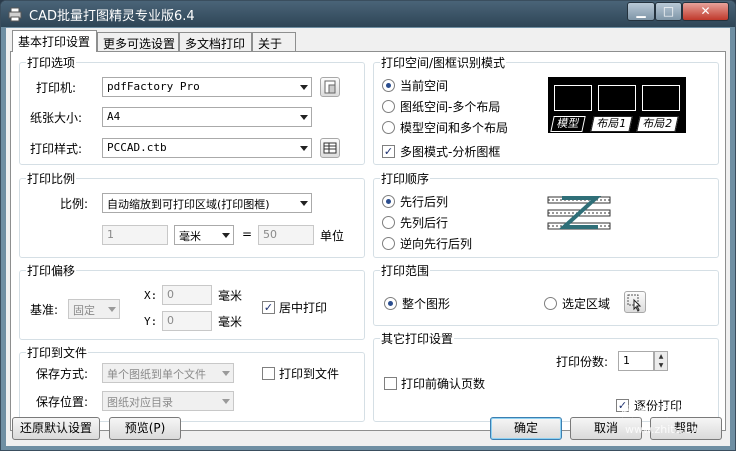  I want to click on printer-properties-button, so click(330, 87).